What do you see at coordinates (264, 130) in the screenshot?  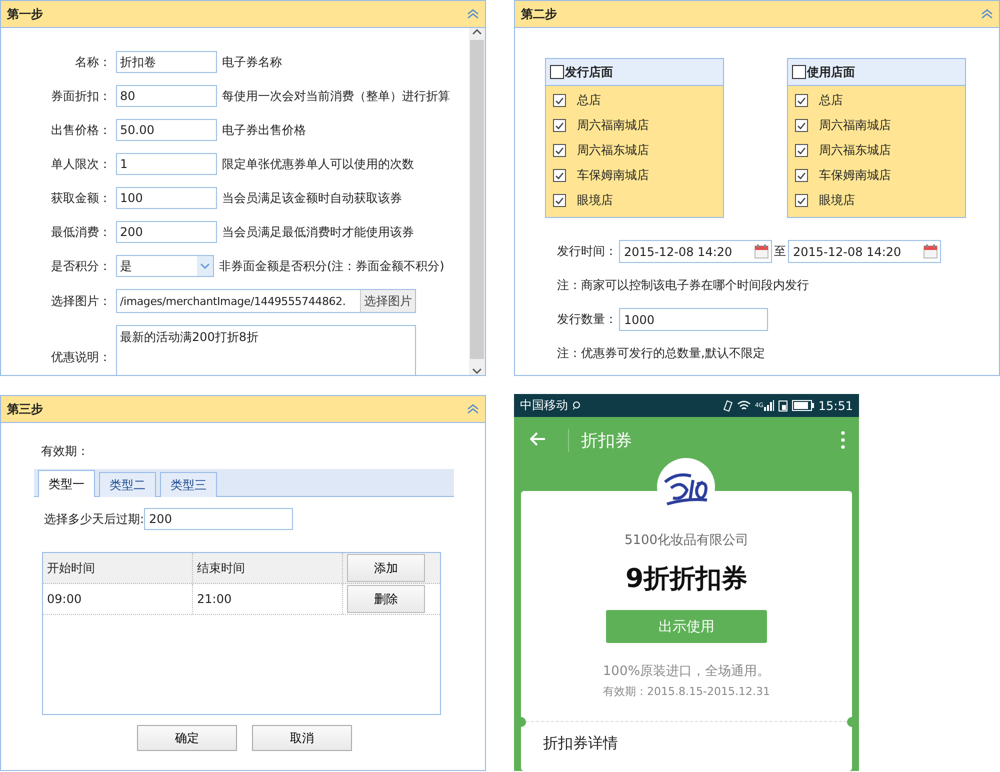 I see `field-hint: 电子券出售价格` at bounding box center [264, 130].